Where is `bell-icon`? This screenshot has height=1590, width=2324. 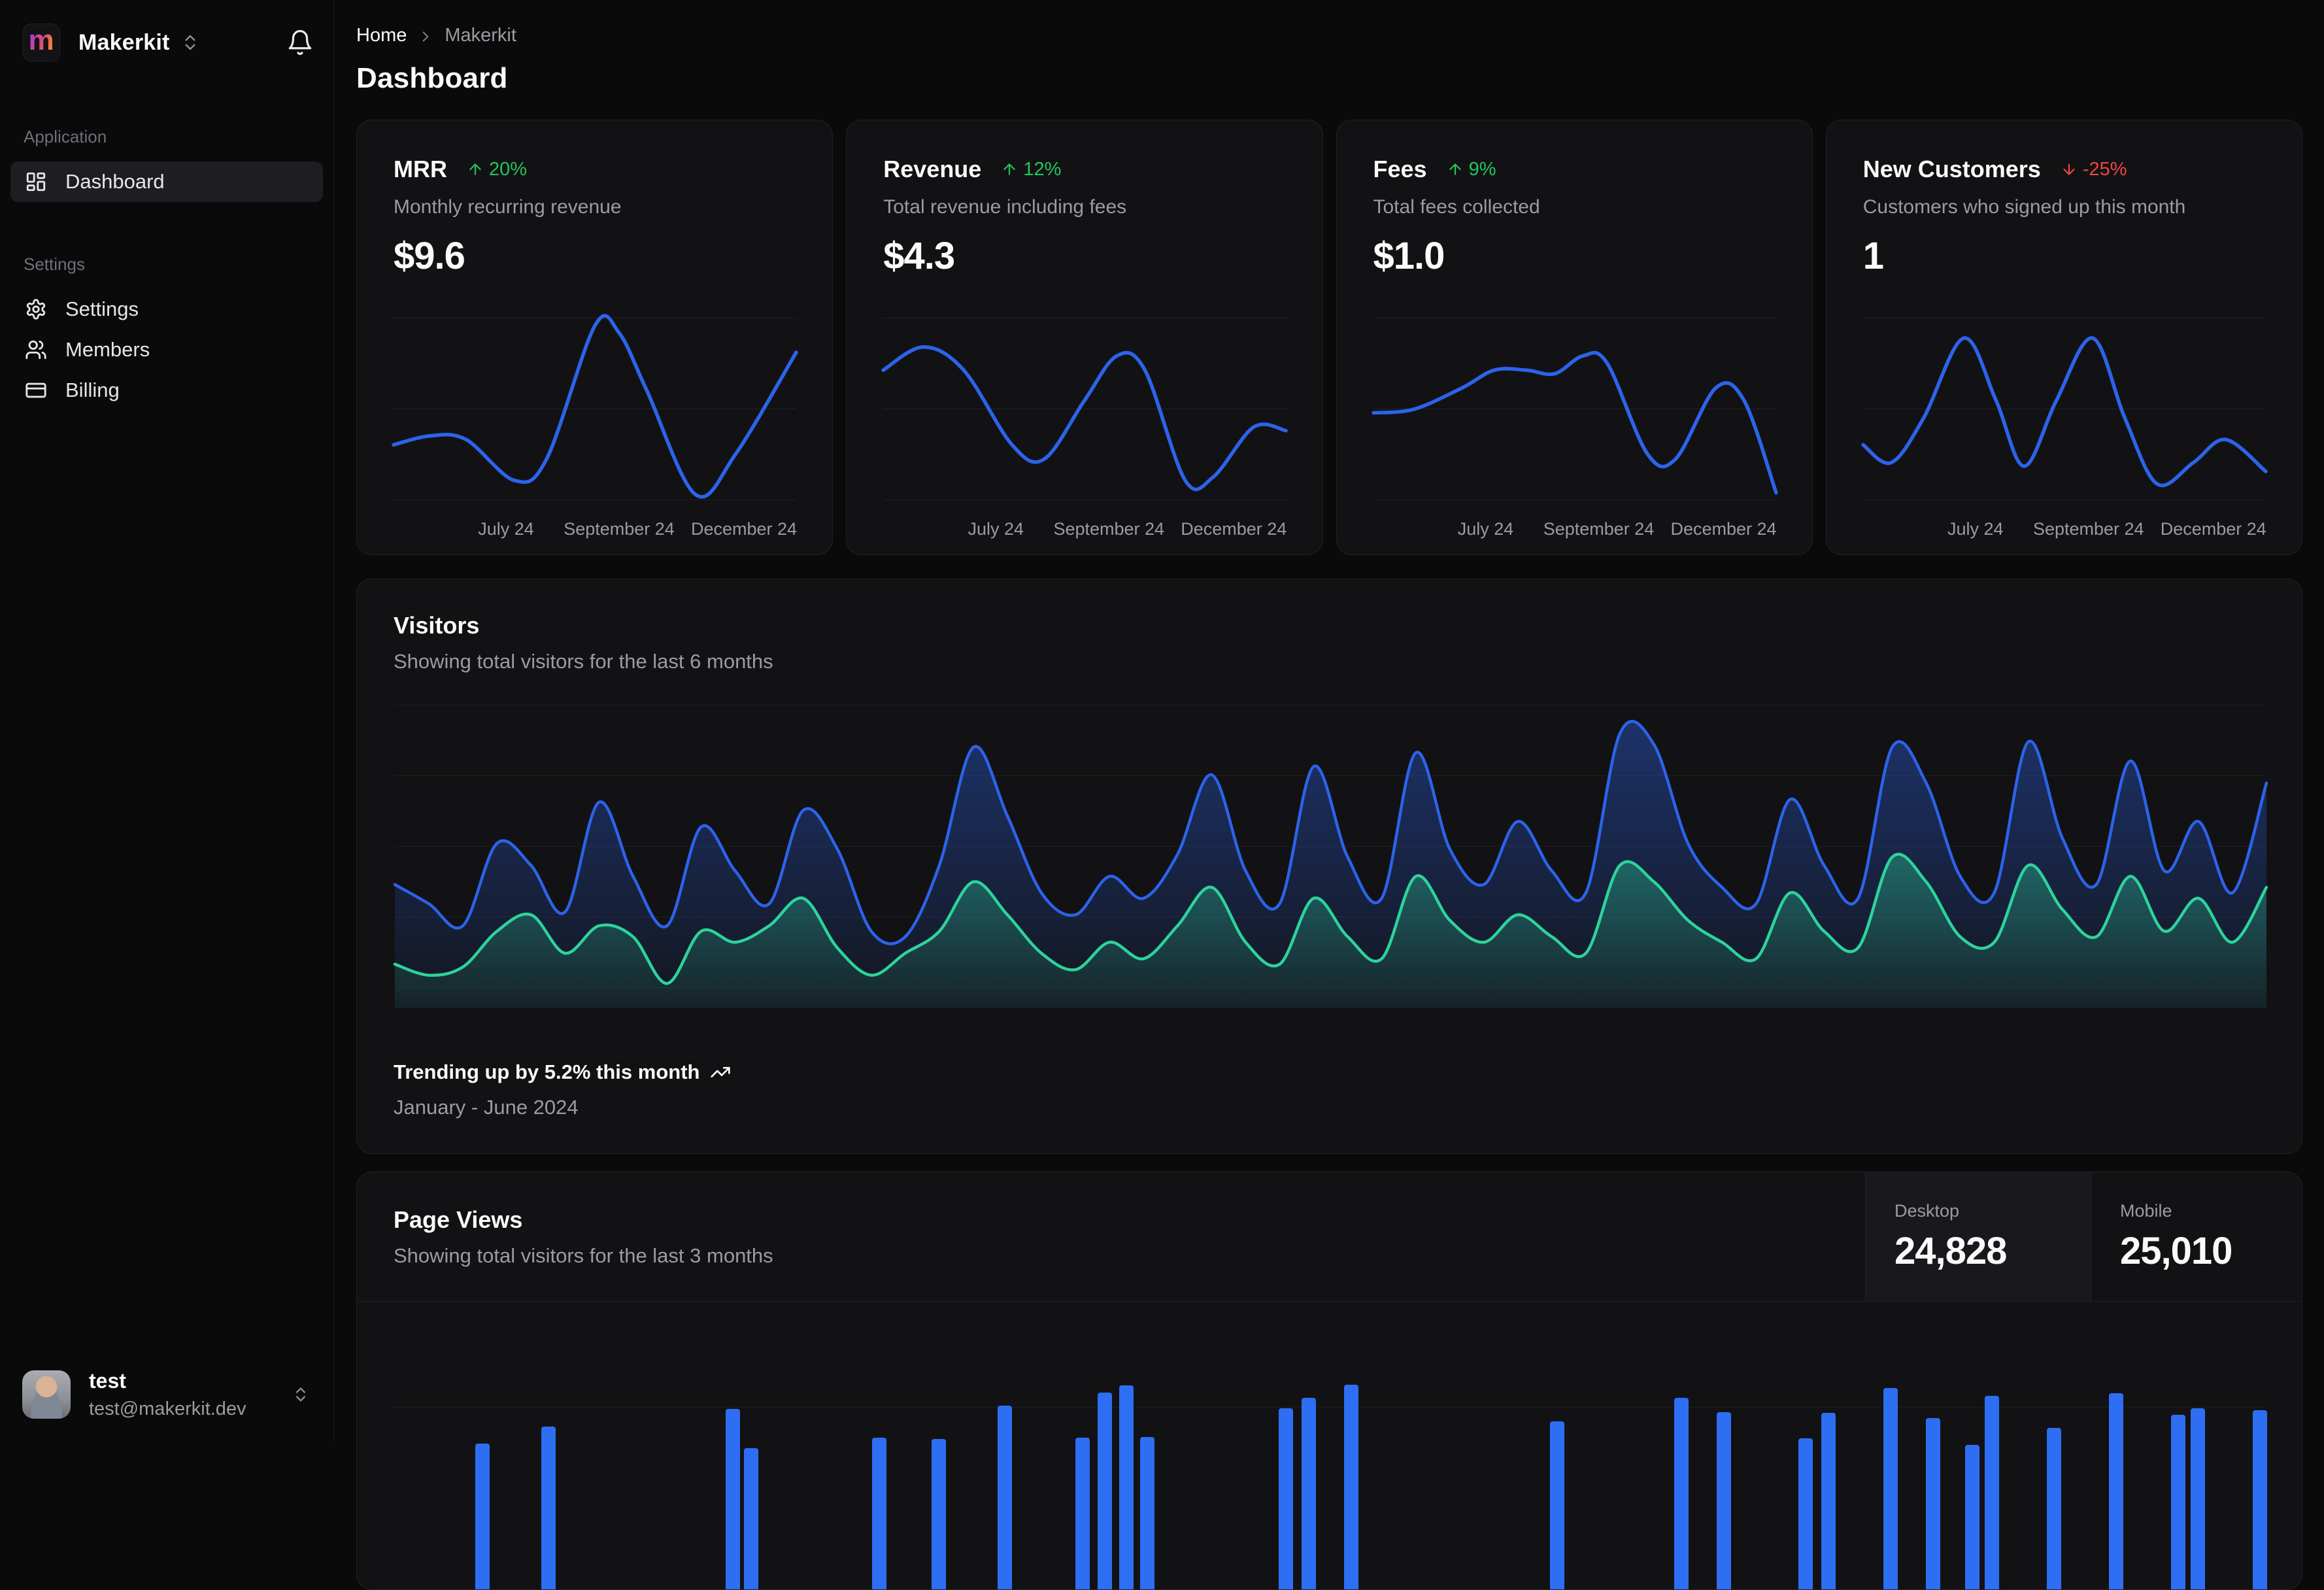
bell-icon is located at coordinates (300, 43).